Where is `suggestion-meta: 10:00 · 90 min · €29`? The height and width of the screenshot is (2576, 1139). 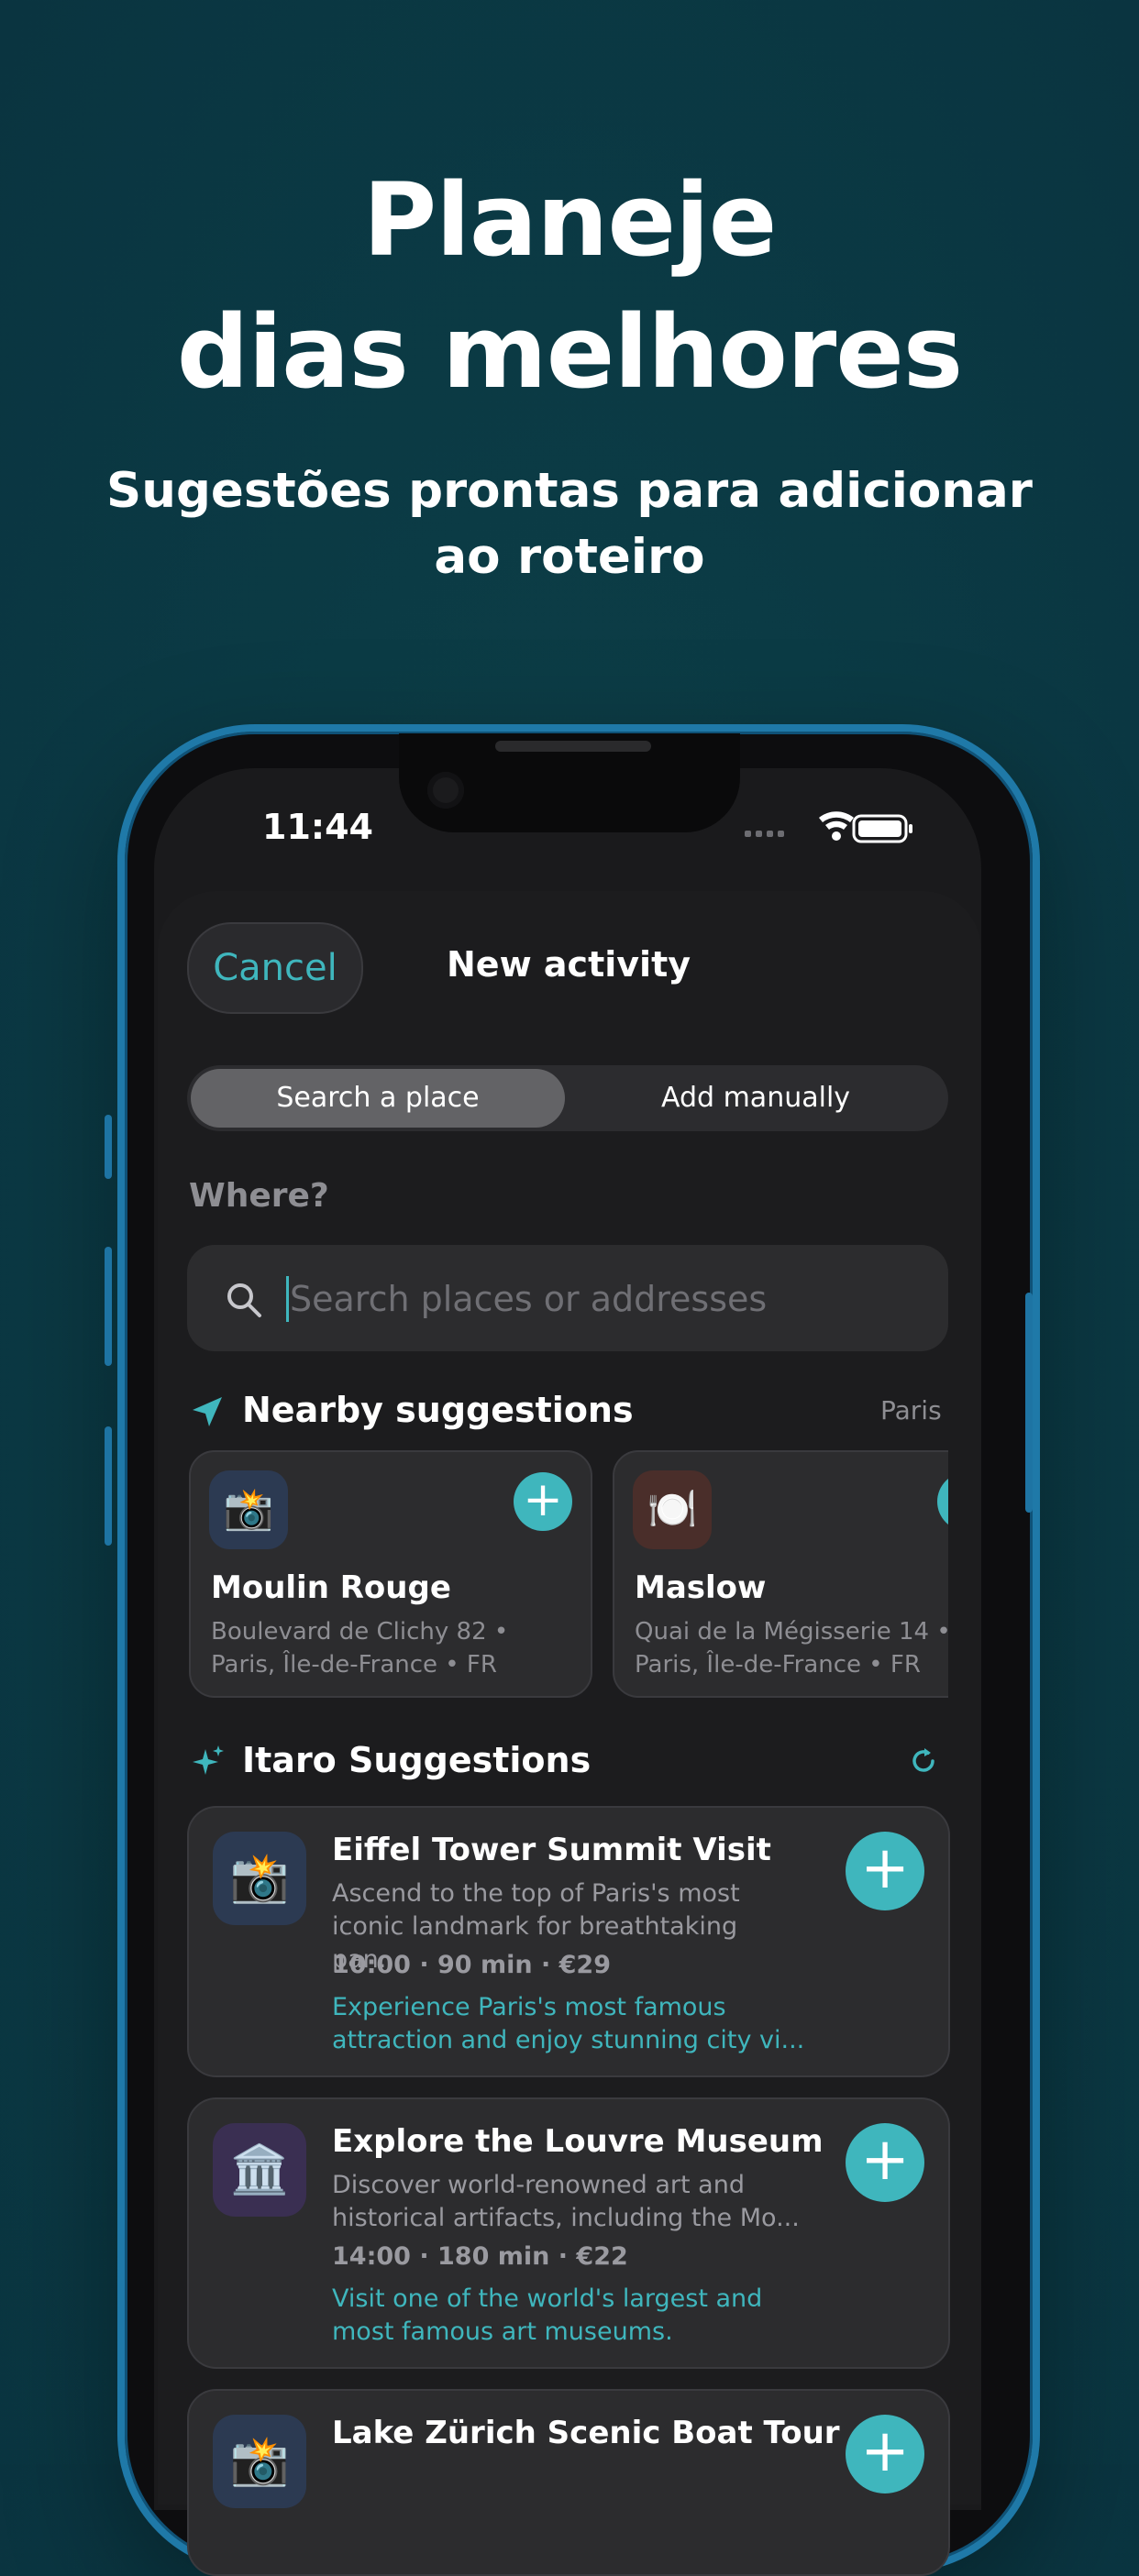
suggestion-meta: 10:00 · 90 min · €29 is located at coordinates (472, 1965).